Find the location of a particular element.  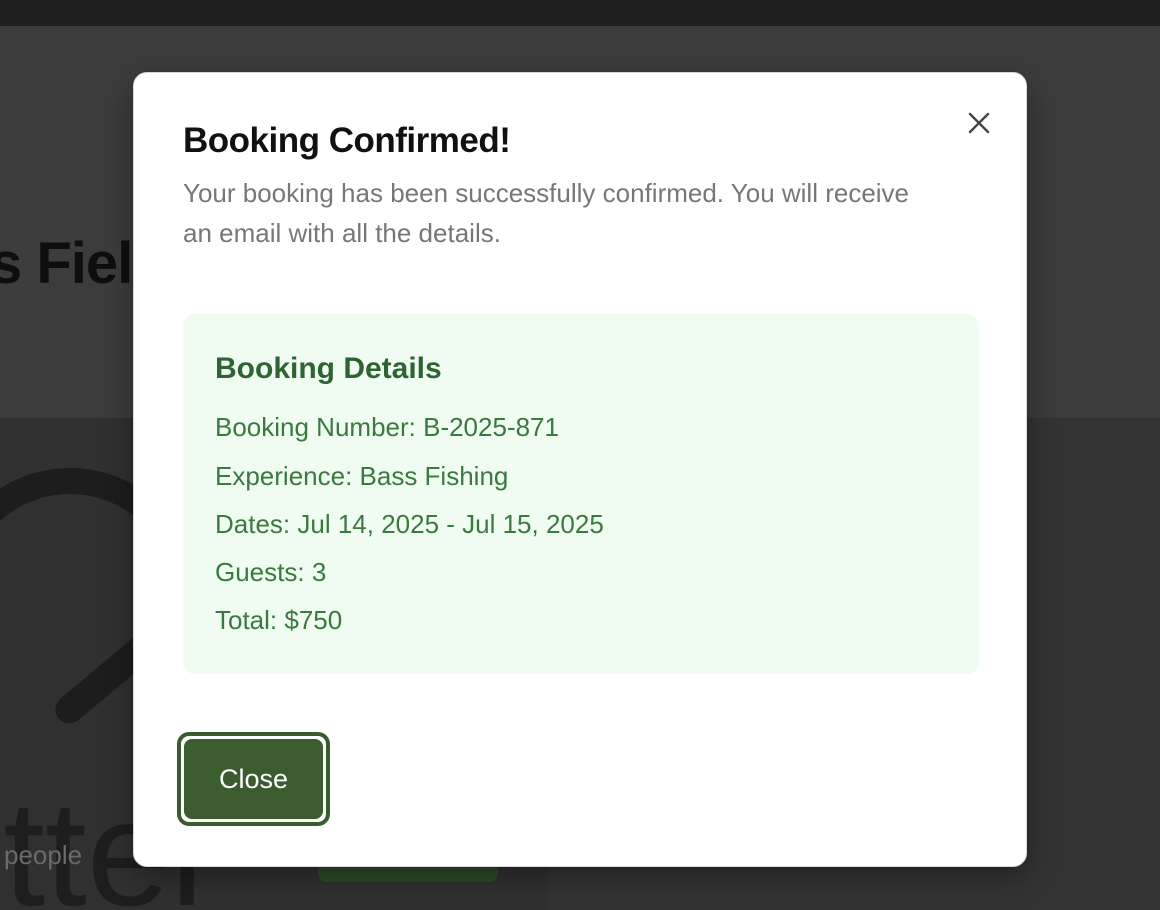

background-page-title: s Fiel is located at coordinates (66, 263).